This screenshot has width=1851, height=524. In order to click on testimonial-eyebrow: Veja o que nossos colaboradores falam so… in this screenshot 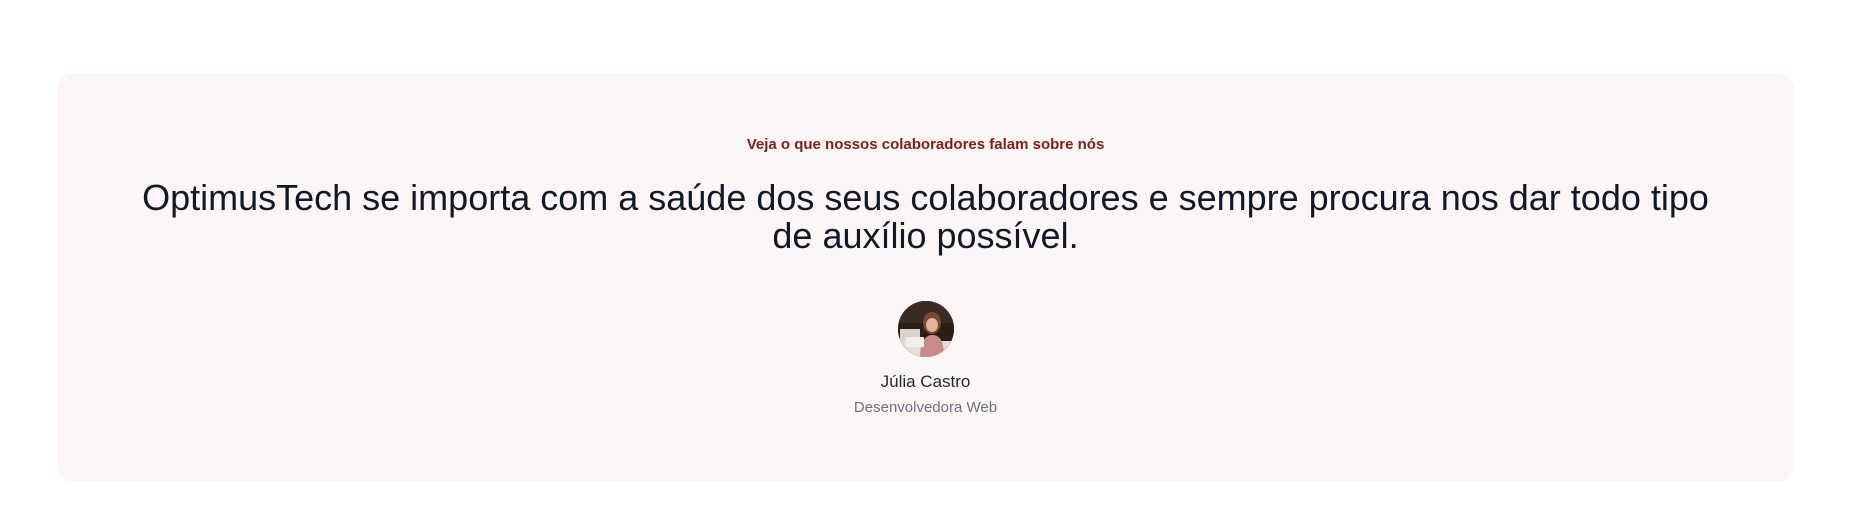, I will do `click(925, 144)`.